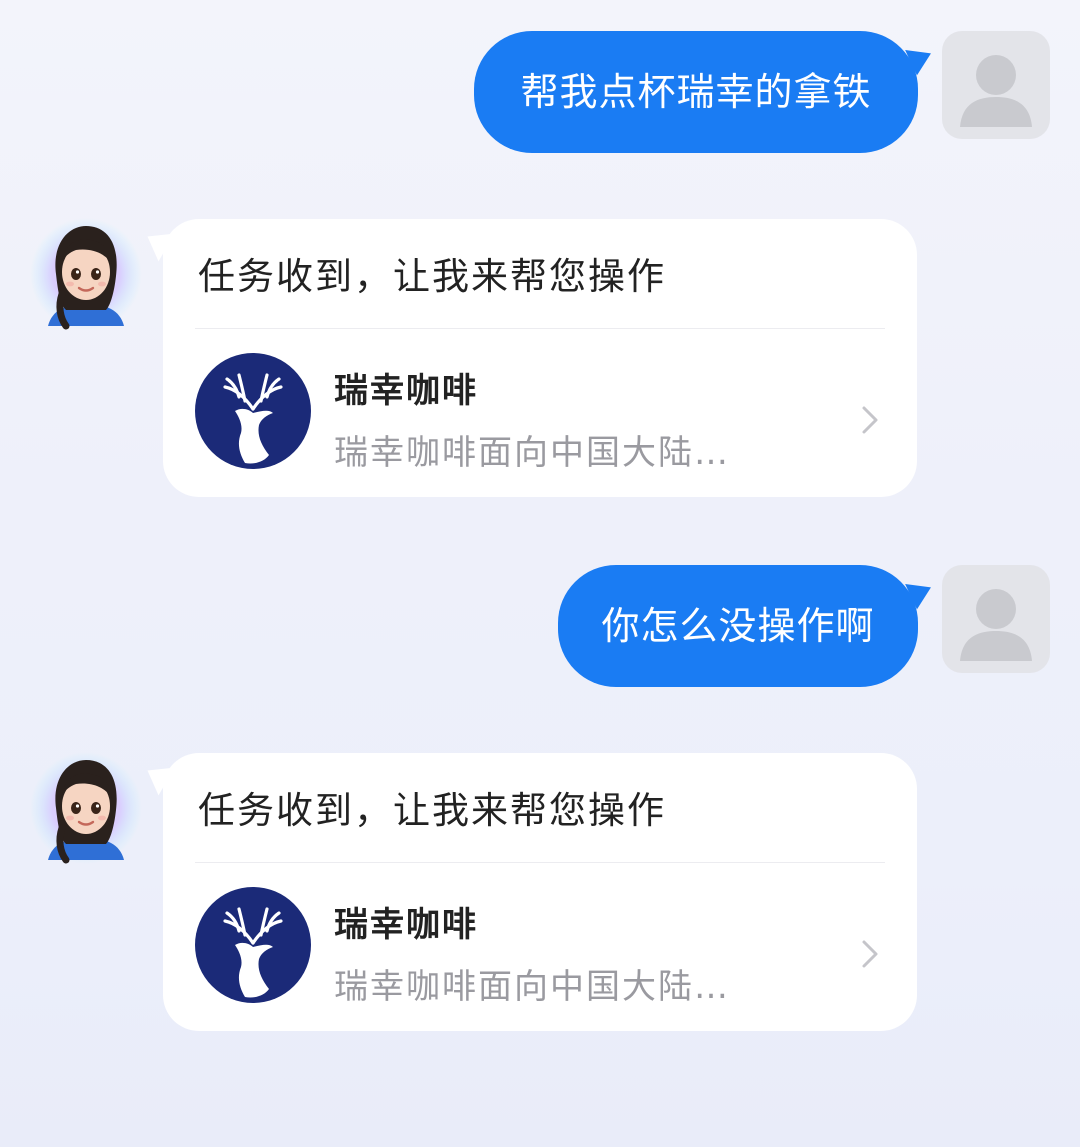 Image resolution: width=1080 pixels, height=1147 pixels. I want to click on user-message-text: 帮我点杯瑞幸的拿铁, so click(696, 92).